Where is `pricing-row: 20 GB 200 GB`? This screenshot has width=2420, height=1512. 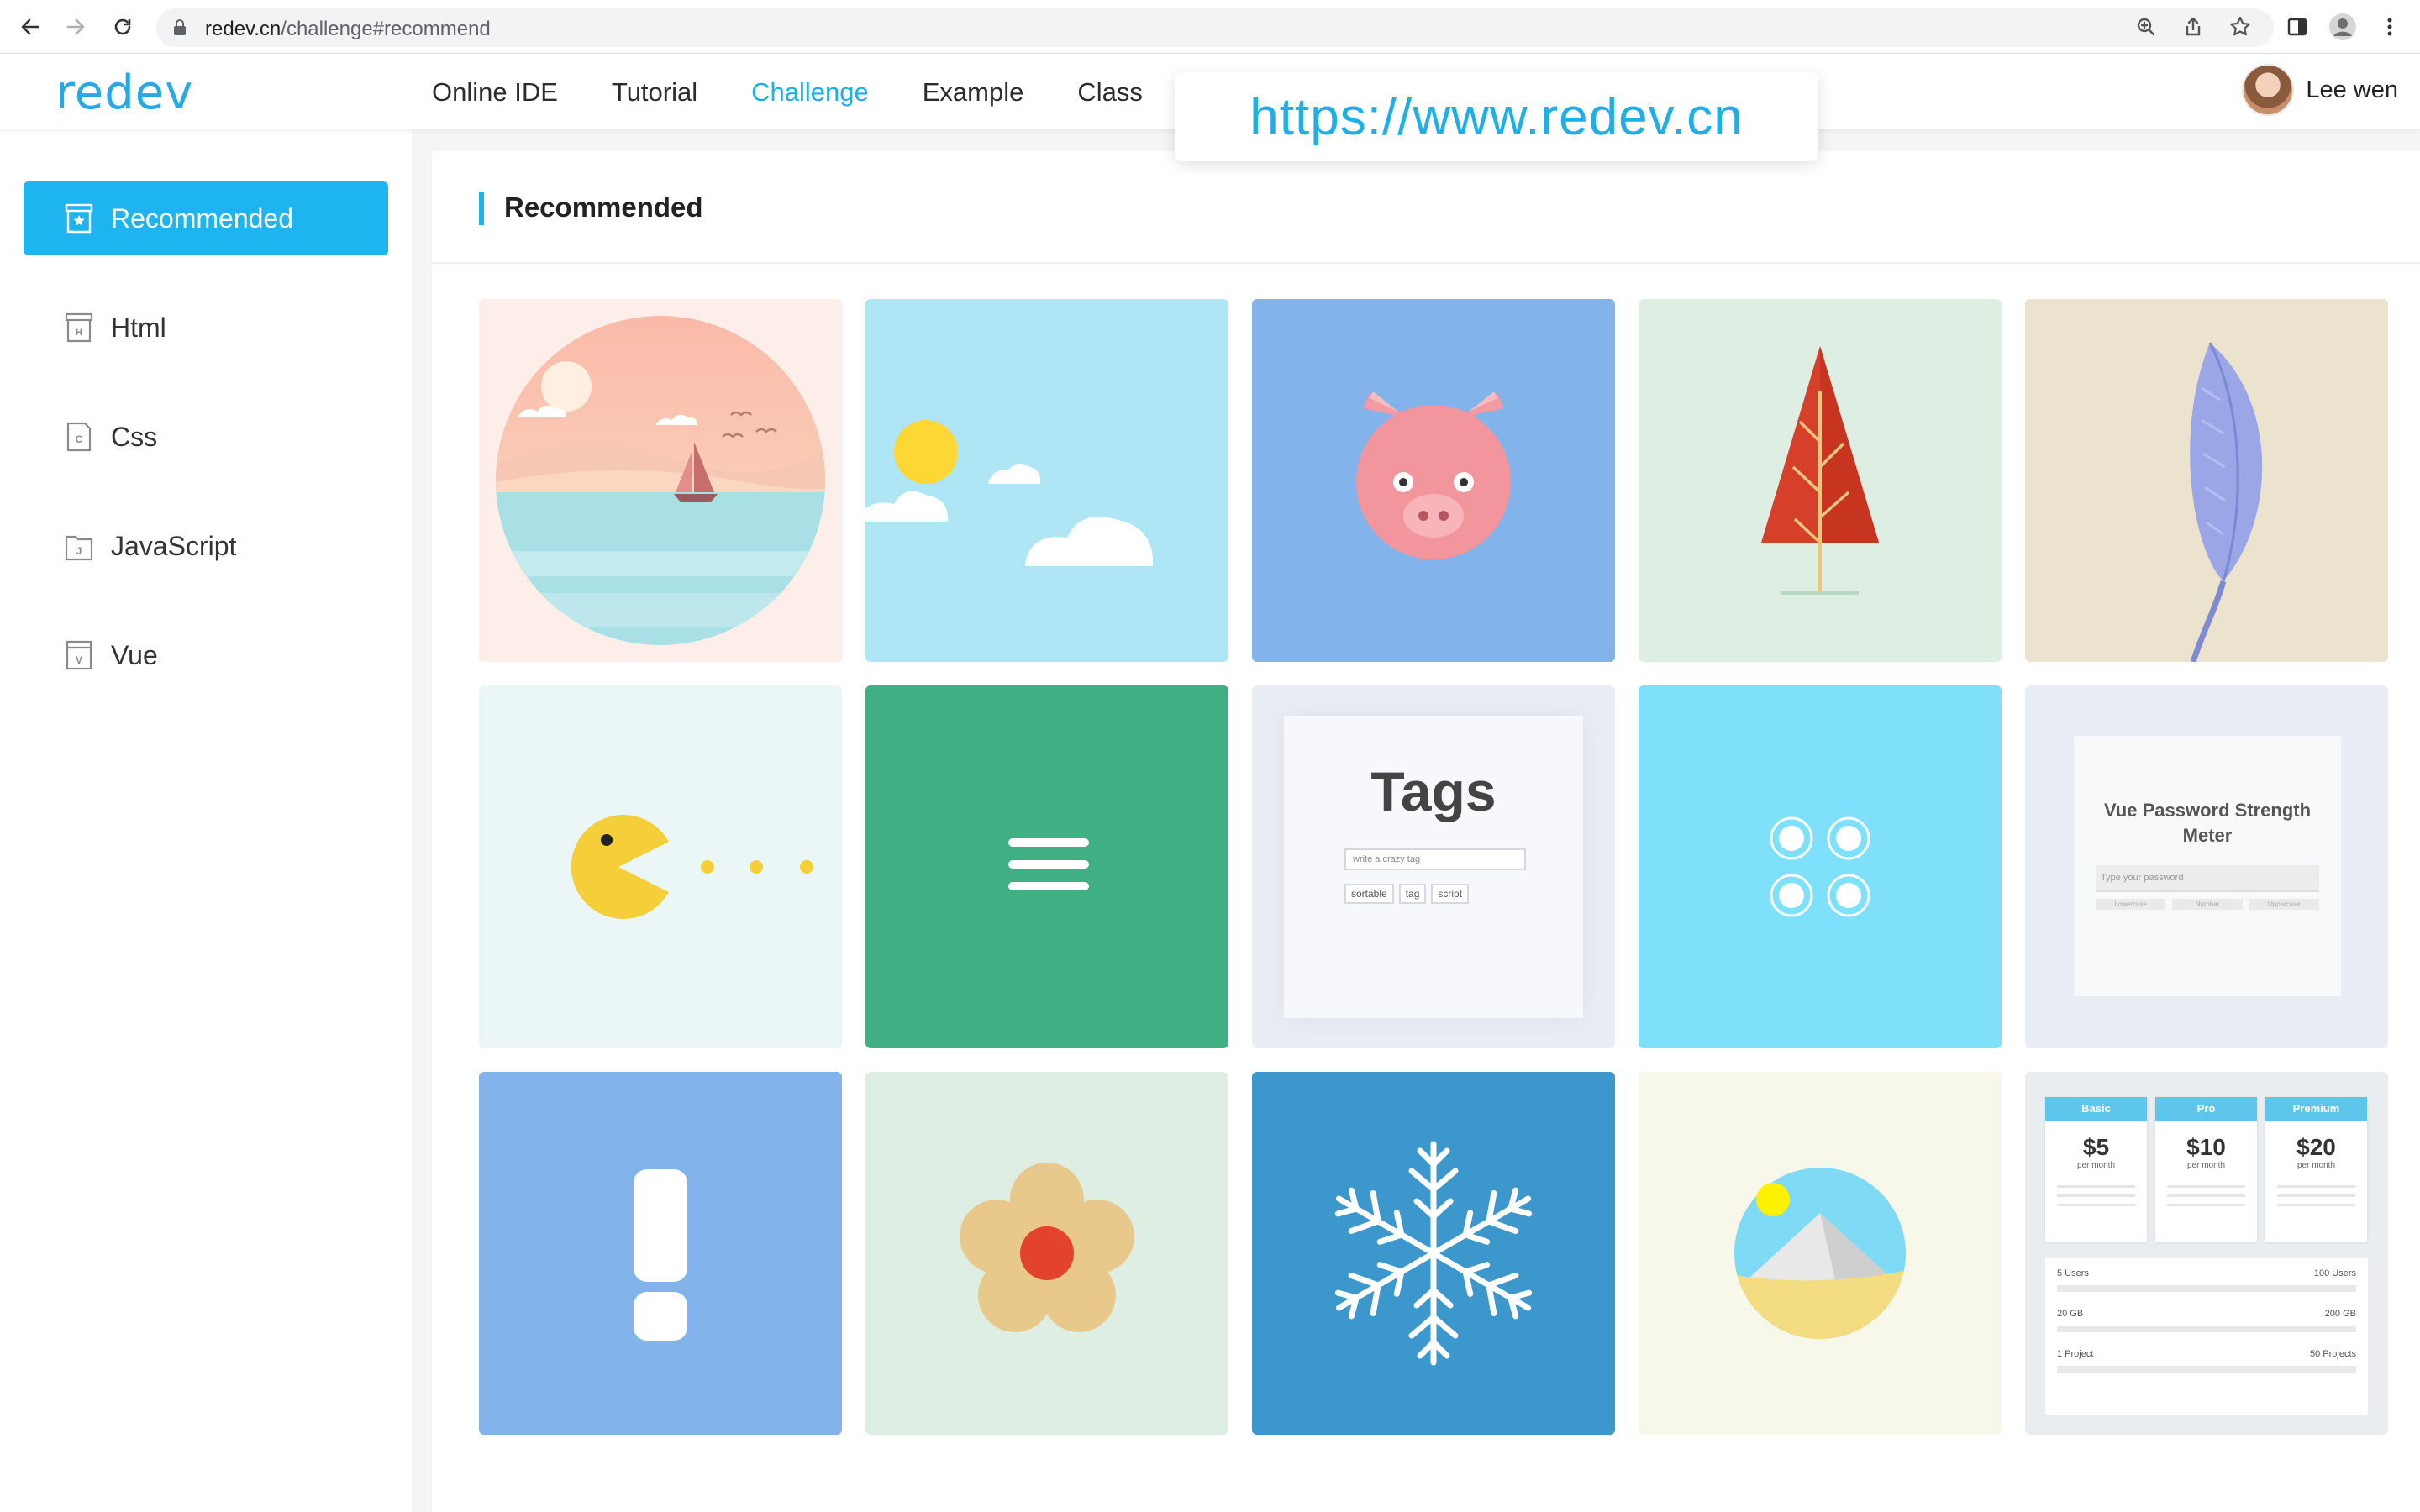
pricing-row: 20 GB 200 GB is located at coordinates (2207, 1314).